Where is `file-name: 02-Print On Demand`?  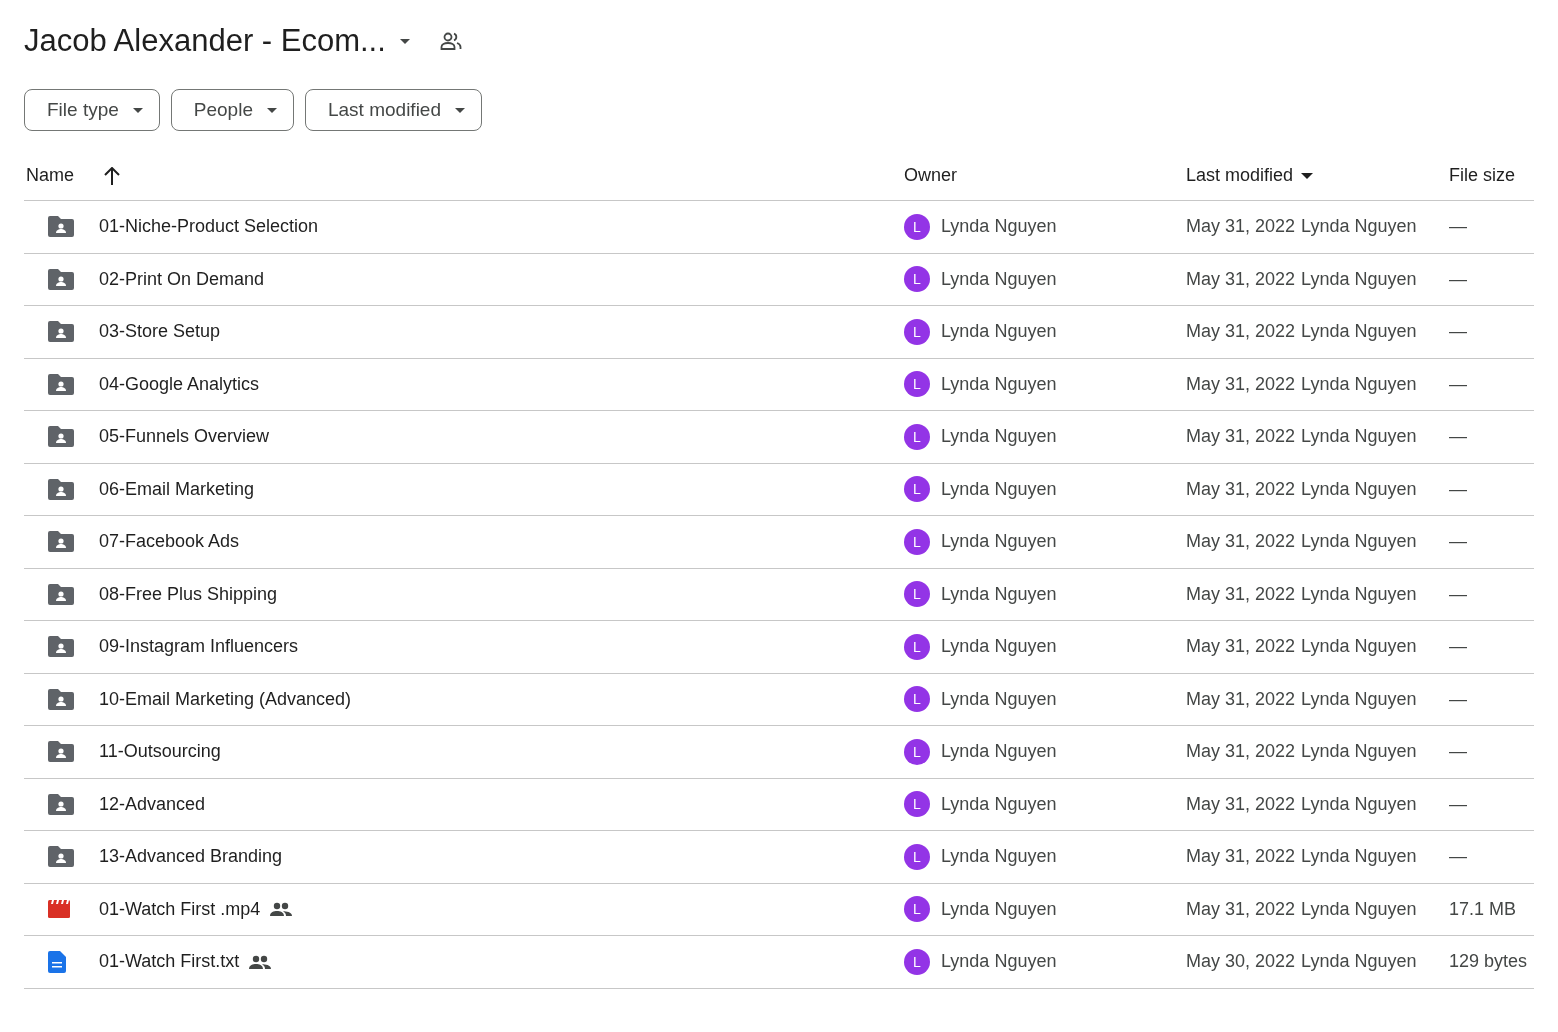 file-name: 02-Print On Demand is located at coordinates (182, 279).